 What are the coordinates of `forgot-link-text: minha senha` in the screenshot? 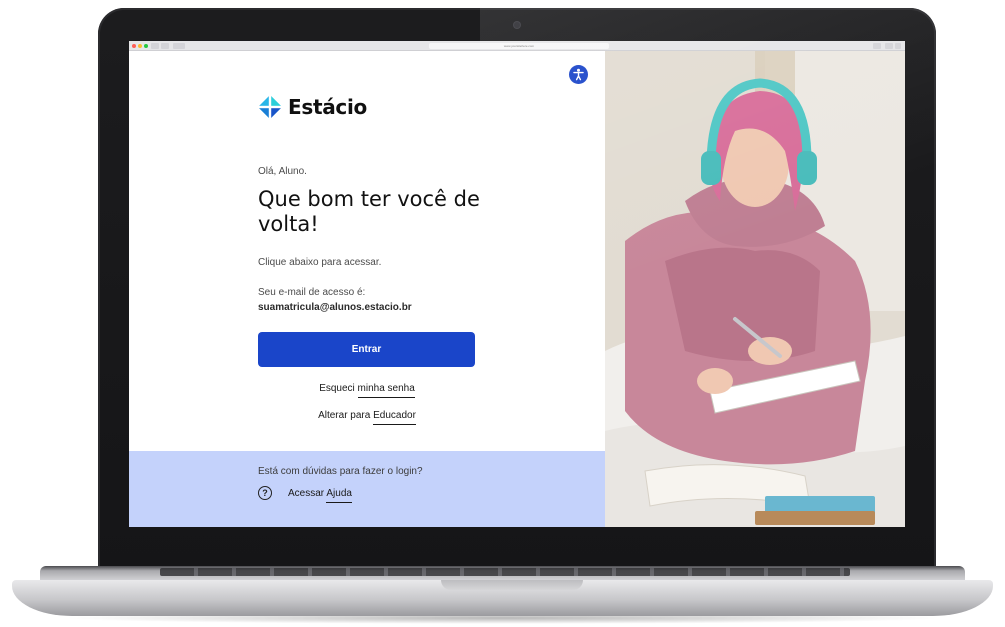 It's located at (386, 390).